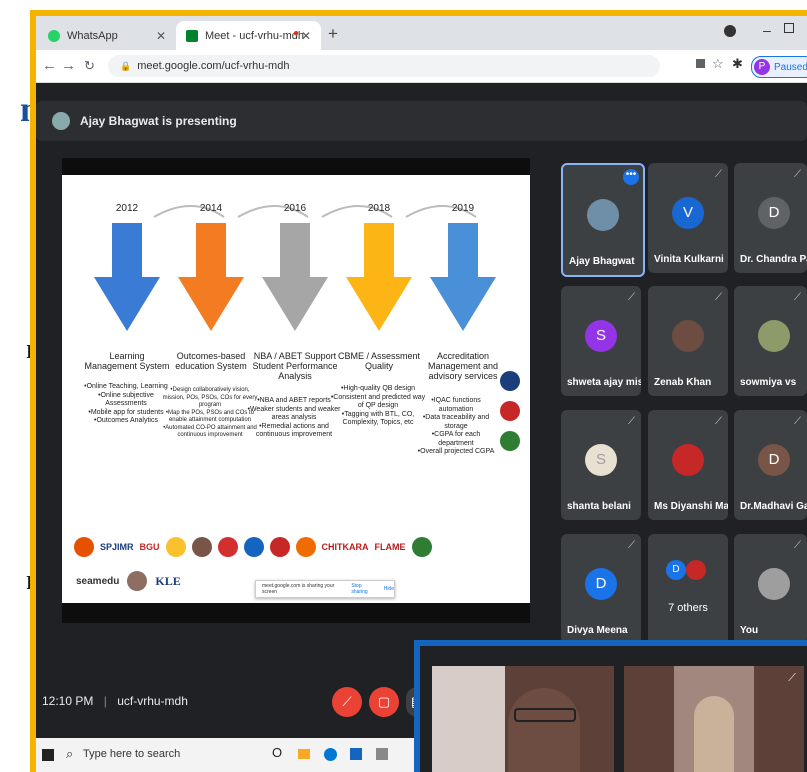 The image size is (807, 772). Describe the element at coordinates (68, 701) in the screenshot. I see `meeting-time: 12:10 PM` at that location.